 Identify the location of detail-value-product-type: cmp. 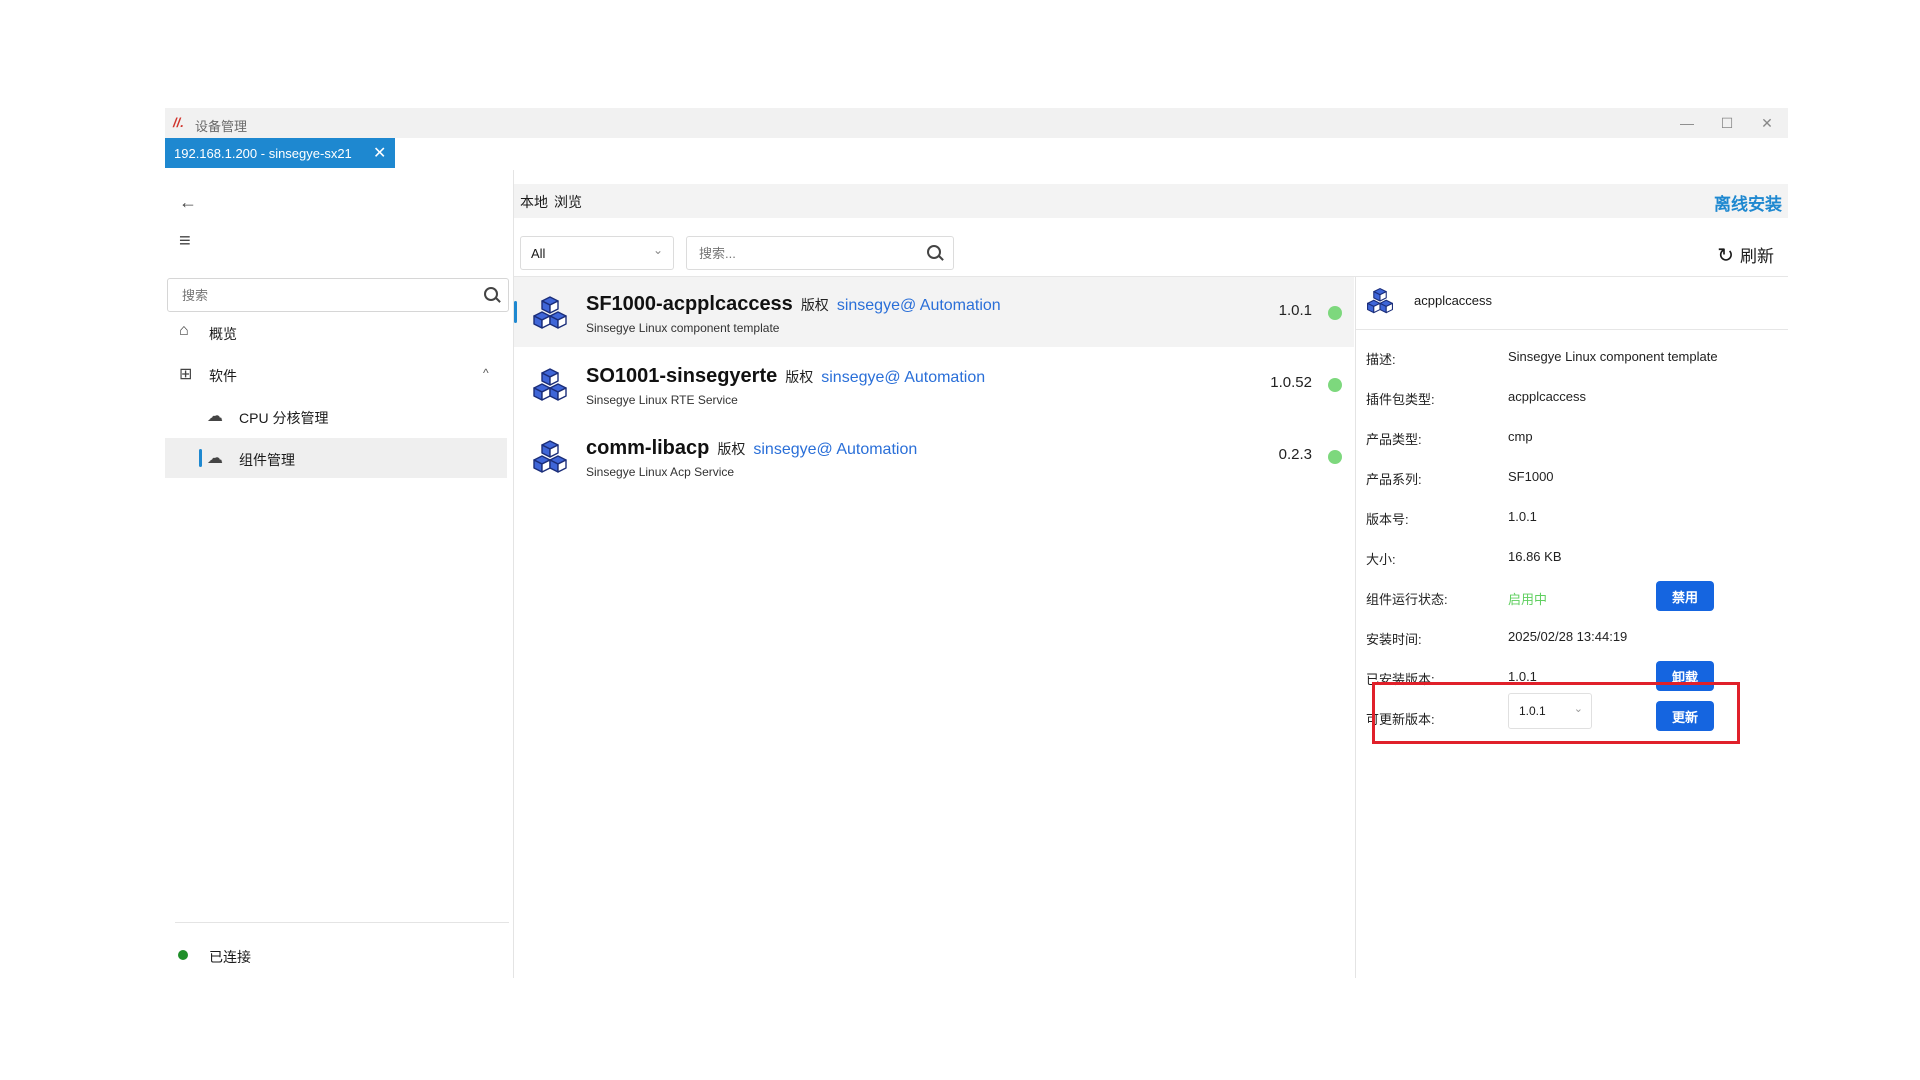
(1520, 436).